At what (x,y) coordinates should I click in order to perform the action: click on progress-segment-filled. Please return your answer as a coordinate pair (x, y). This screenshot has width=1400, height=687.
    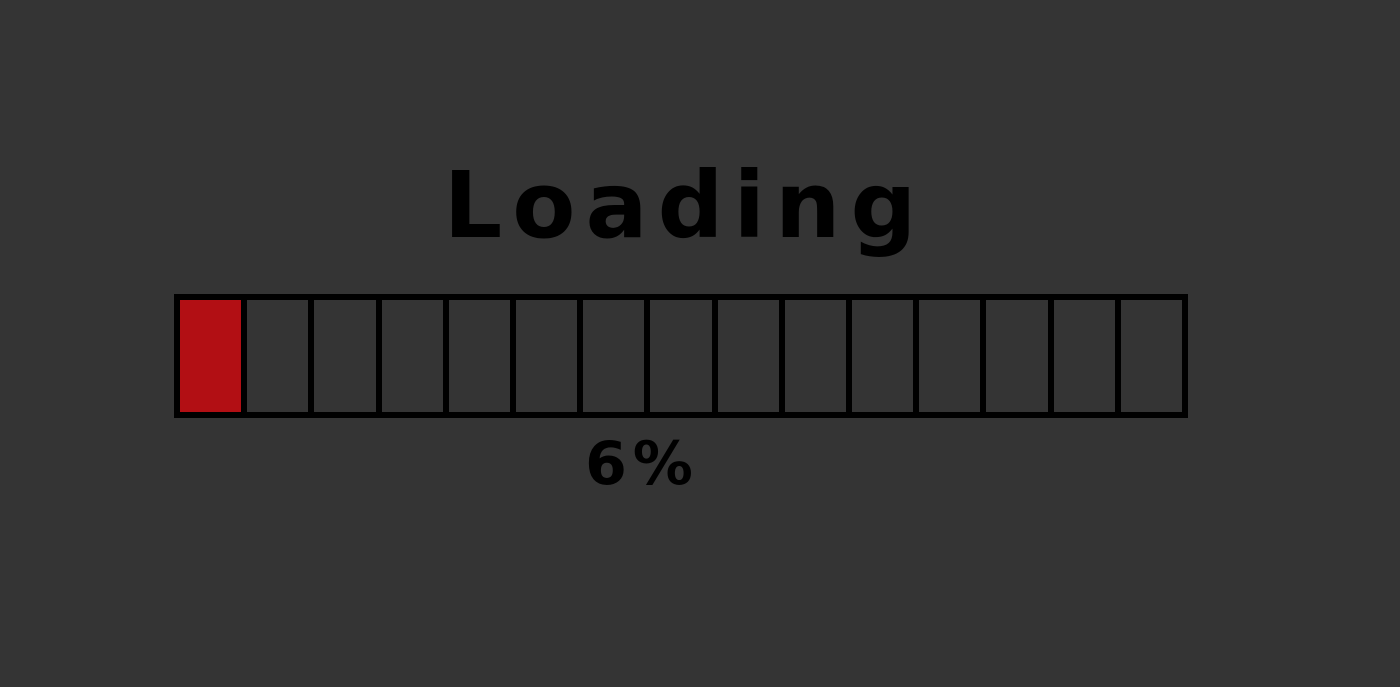
    Looking at the image, I should click on (211, 356).